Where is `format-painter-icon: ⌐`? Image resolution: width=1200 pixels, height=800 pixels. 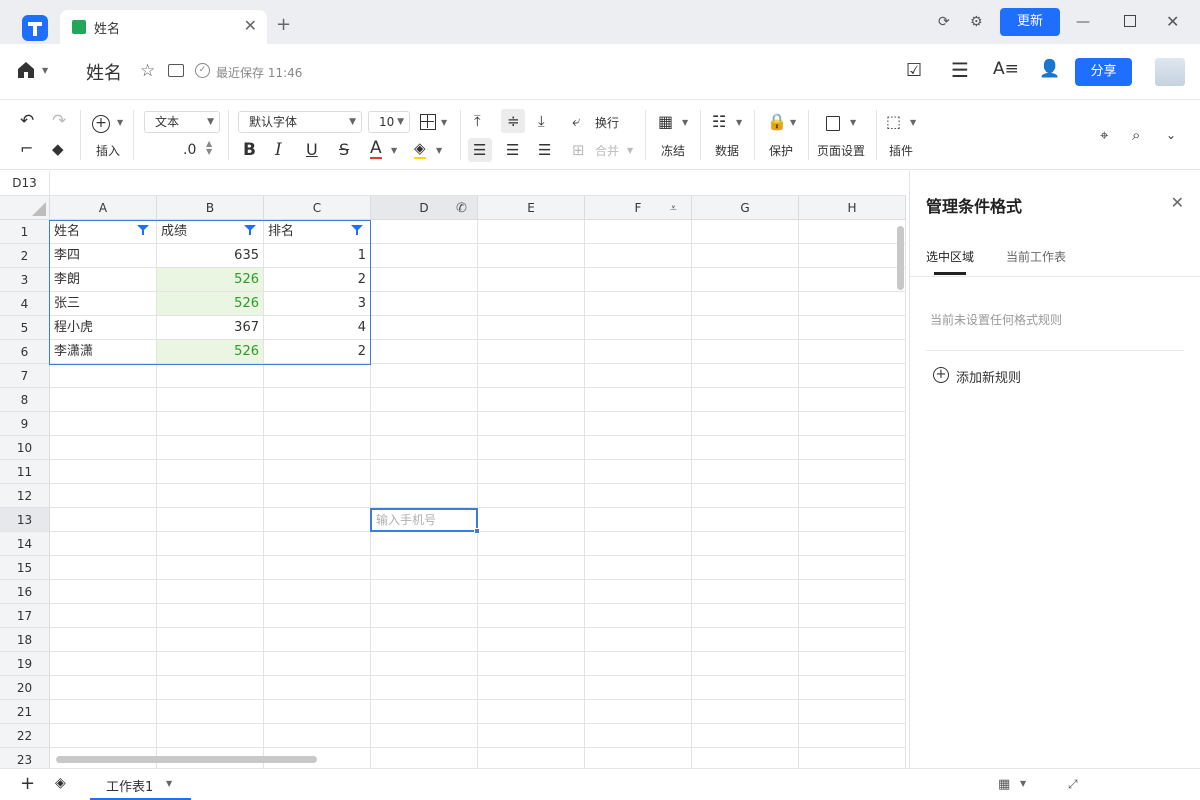
format-painter-icon: ⌐ is located at coordinates (26, 149).